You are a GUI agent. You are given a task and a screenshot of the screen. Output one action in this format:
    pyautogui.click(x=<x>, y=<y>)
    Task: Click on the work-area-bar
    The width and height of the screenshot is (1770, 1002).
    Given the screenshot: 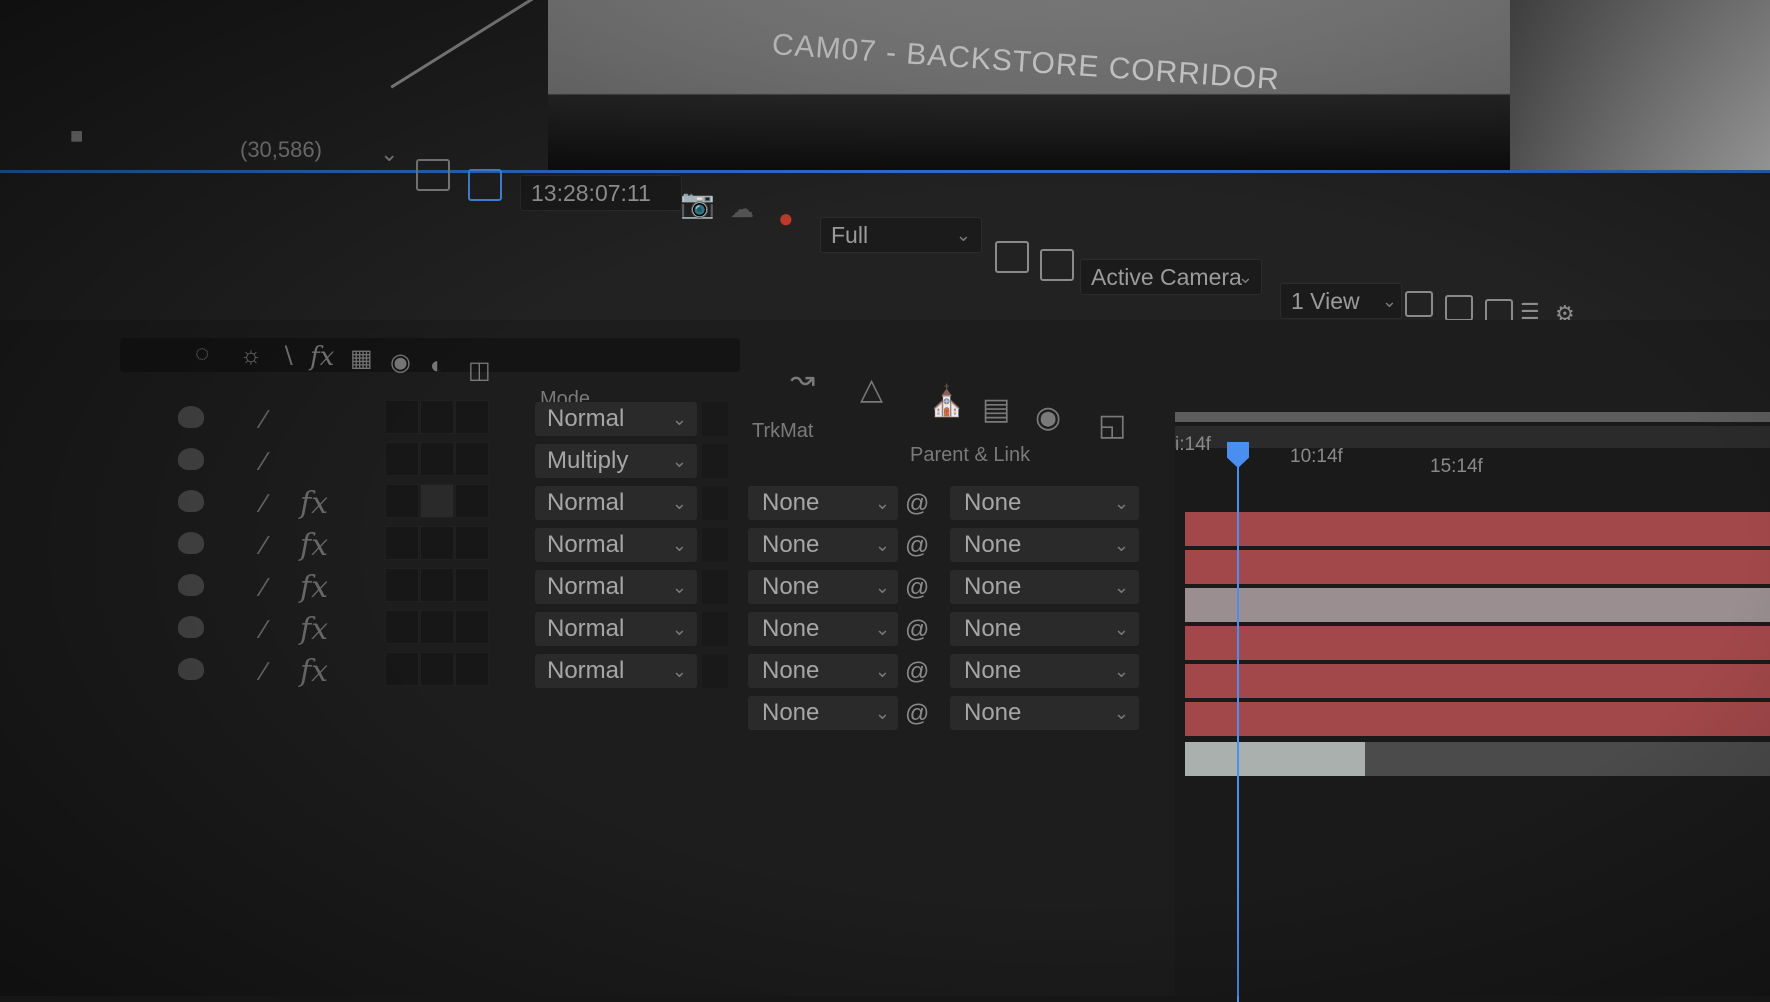 What is the action you would take?
    pyautogui.click(x=1472, y=417)
    